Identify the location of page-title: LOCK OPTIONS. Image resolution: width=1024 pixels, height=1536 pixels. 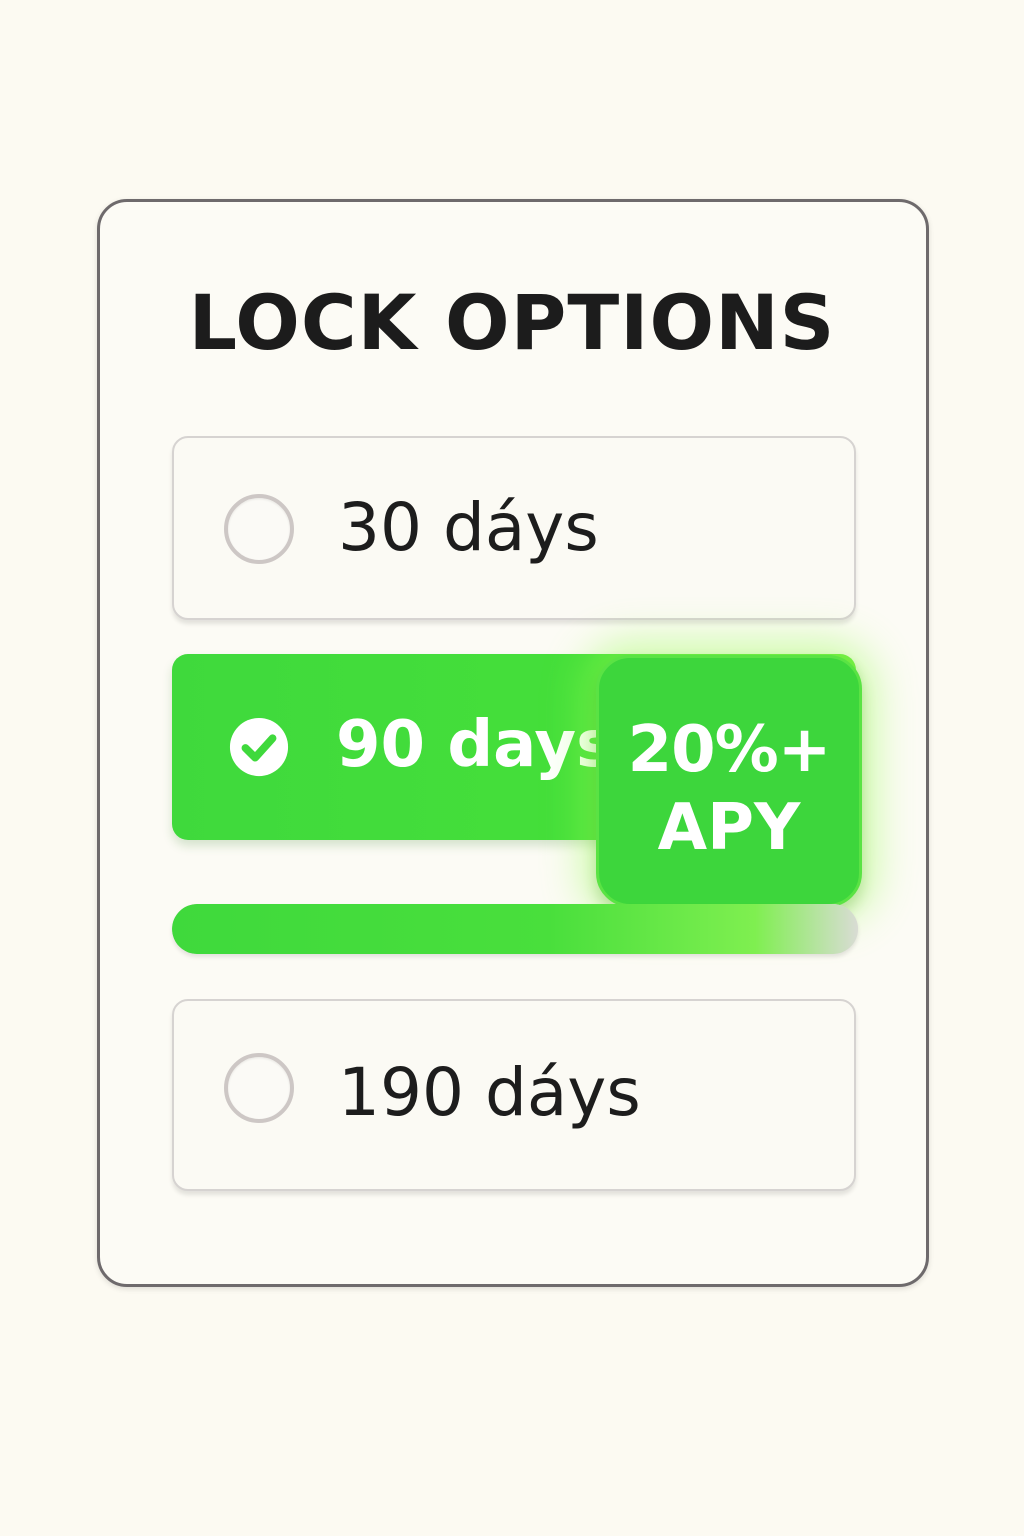
(512, 322).